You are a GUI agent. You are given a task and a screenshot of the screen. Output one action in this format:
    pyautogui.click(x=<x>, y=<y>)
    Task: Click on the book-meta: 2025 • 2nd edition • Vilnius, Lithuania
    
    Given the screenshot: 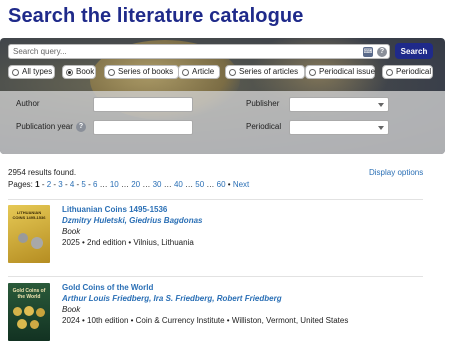 What is the action you would take?
    pyautogui.click(x=128, y=242)
    